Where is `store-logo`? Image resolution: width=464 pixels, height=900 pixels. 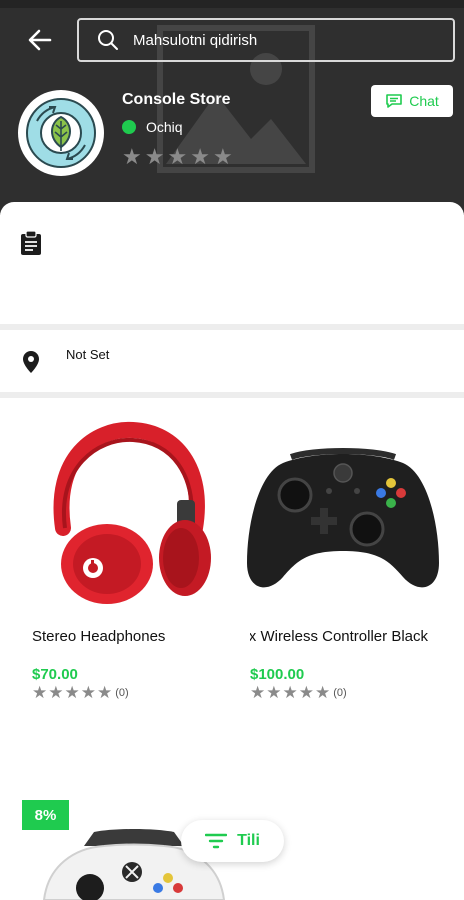
store-logo is located at coordinates (61, 133).